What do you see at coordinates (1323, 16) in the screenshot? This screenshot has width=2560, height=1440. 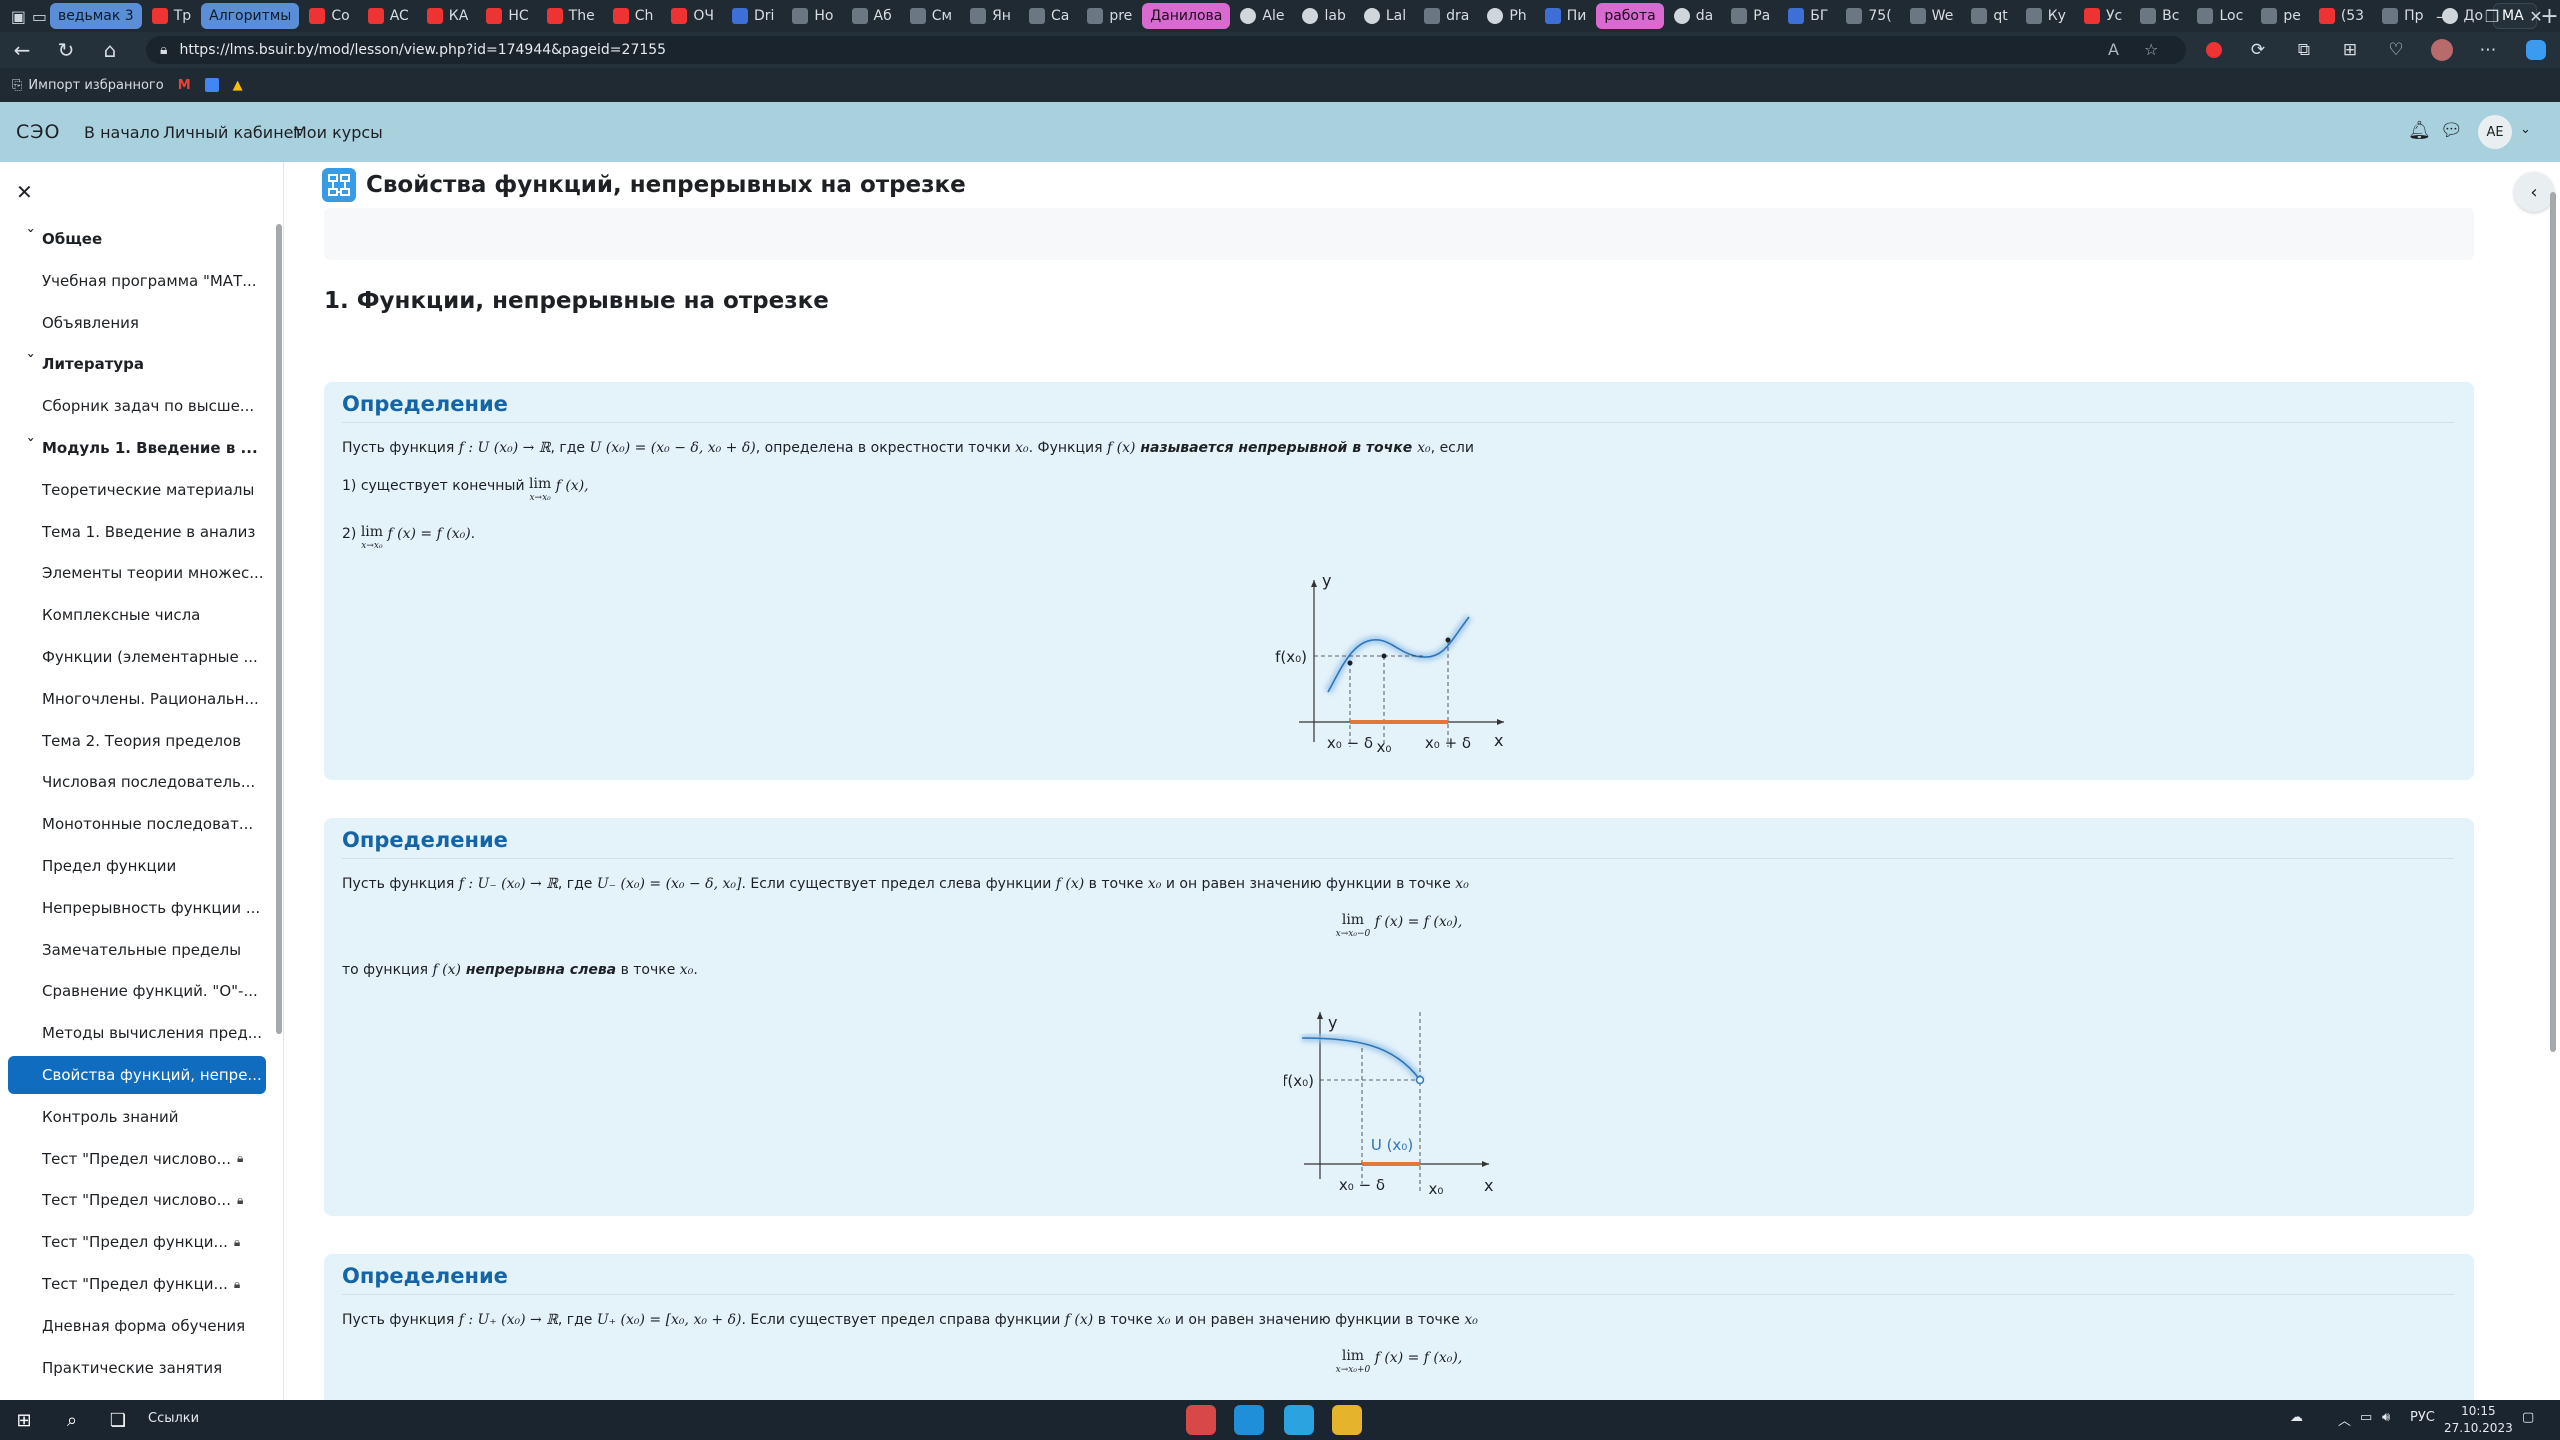 I see `browser-tab: lab` at bounding box center [1323, 16].